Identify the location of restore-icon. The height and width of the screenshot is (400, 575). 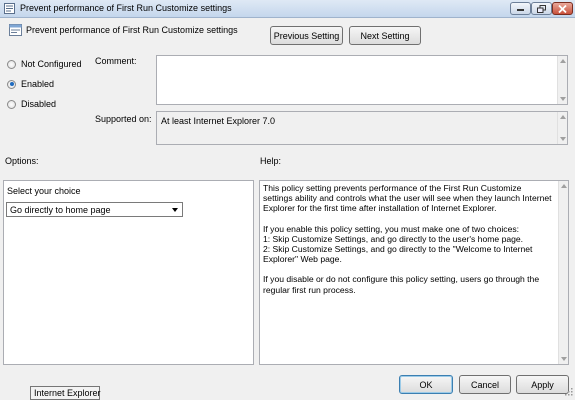
(541, 8).